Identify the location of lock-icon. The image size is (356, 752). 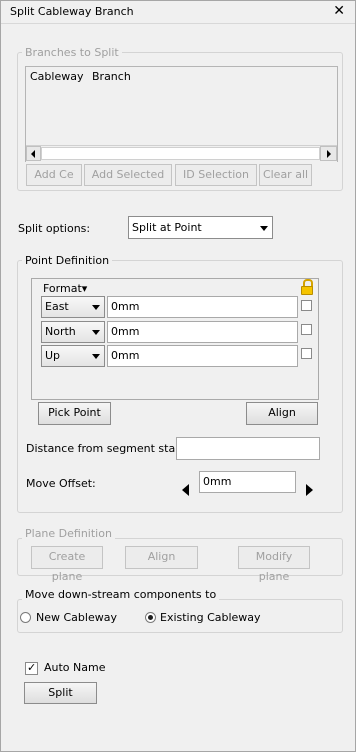
(307, 287).